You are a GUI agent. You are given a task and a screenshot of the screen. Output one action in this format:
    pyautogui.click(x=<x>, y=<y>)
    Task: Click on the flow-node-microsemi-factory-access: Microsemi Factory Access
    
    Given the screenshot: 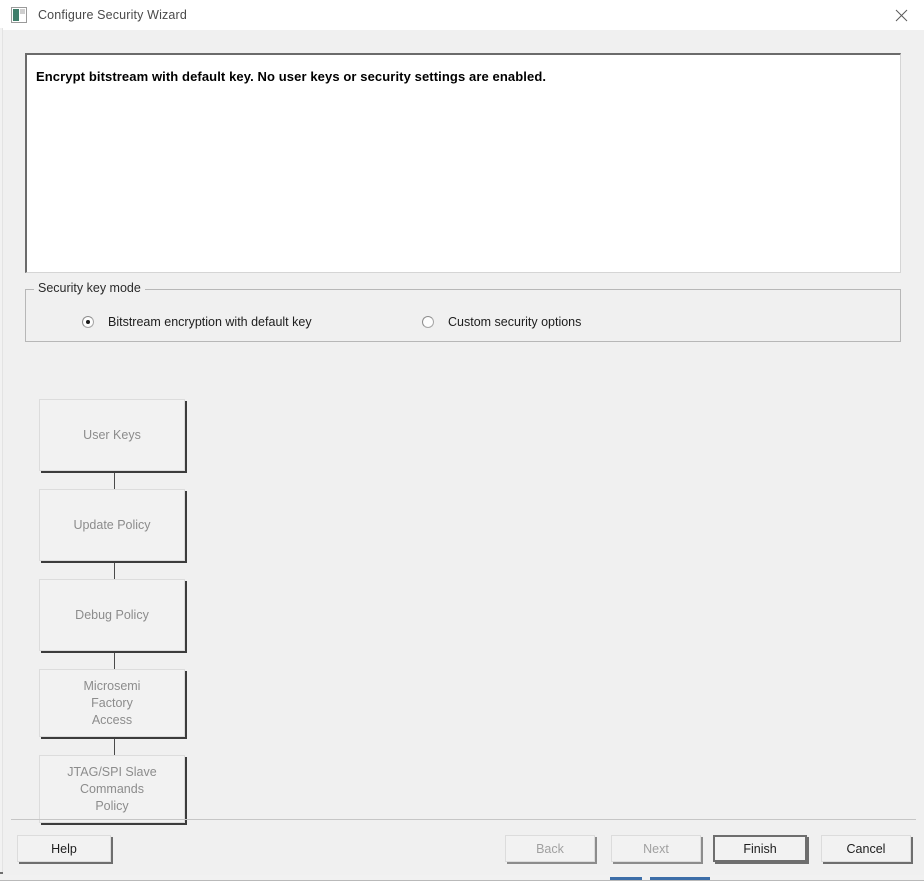 What is the action you would take?
    pyautogui.click(x=112, y=703)
    